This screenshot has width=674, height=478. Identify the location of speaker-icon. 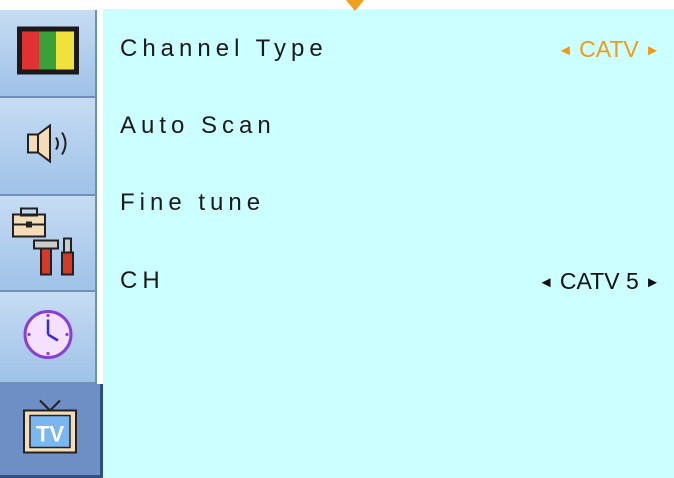
(48, 146).